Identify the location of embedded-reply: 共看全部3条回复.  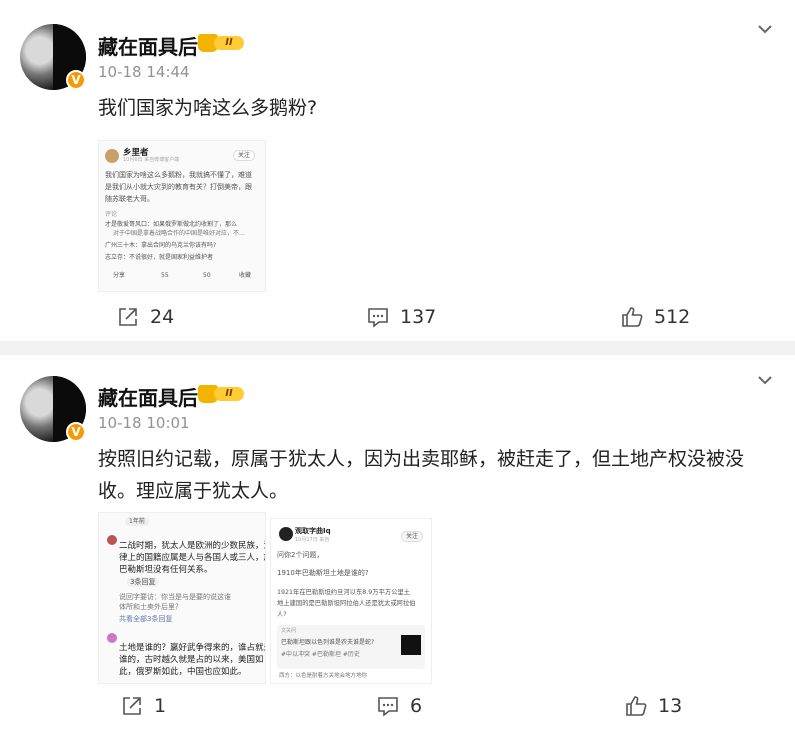
(146, 619).